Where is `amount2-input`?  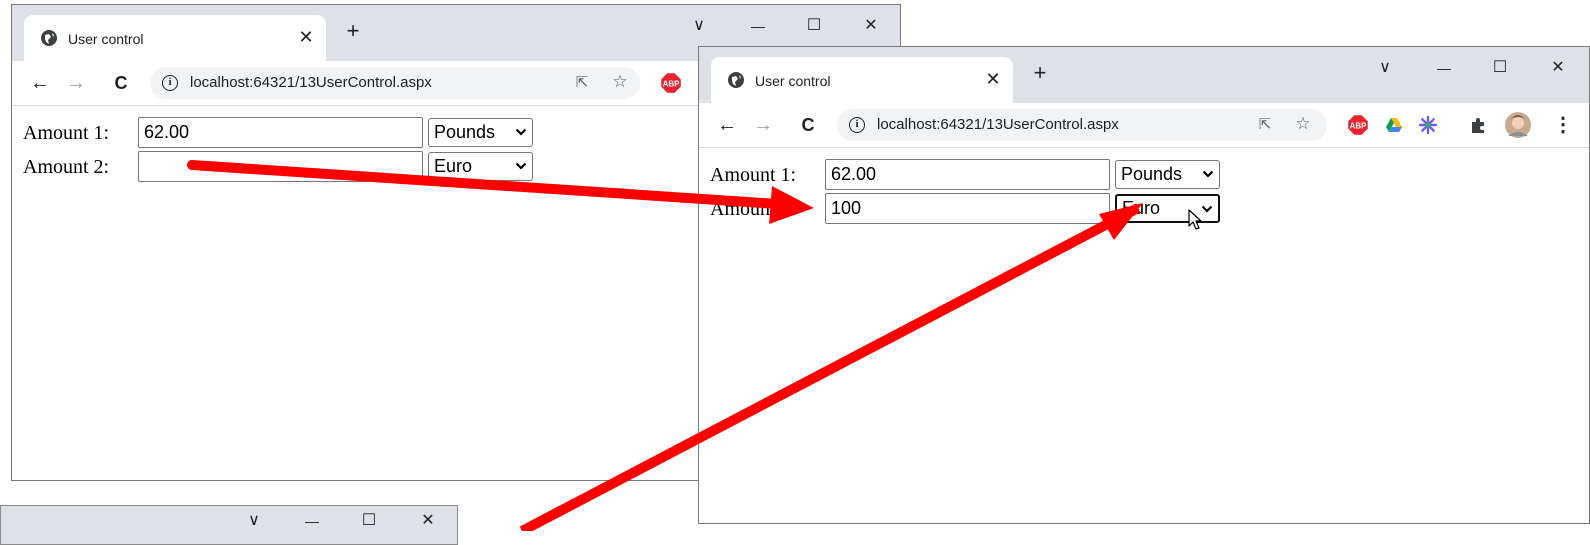
amount2-input is located at coordinates (280, 166).